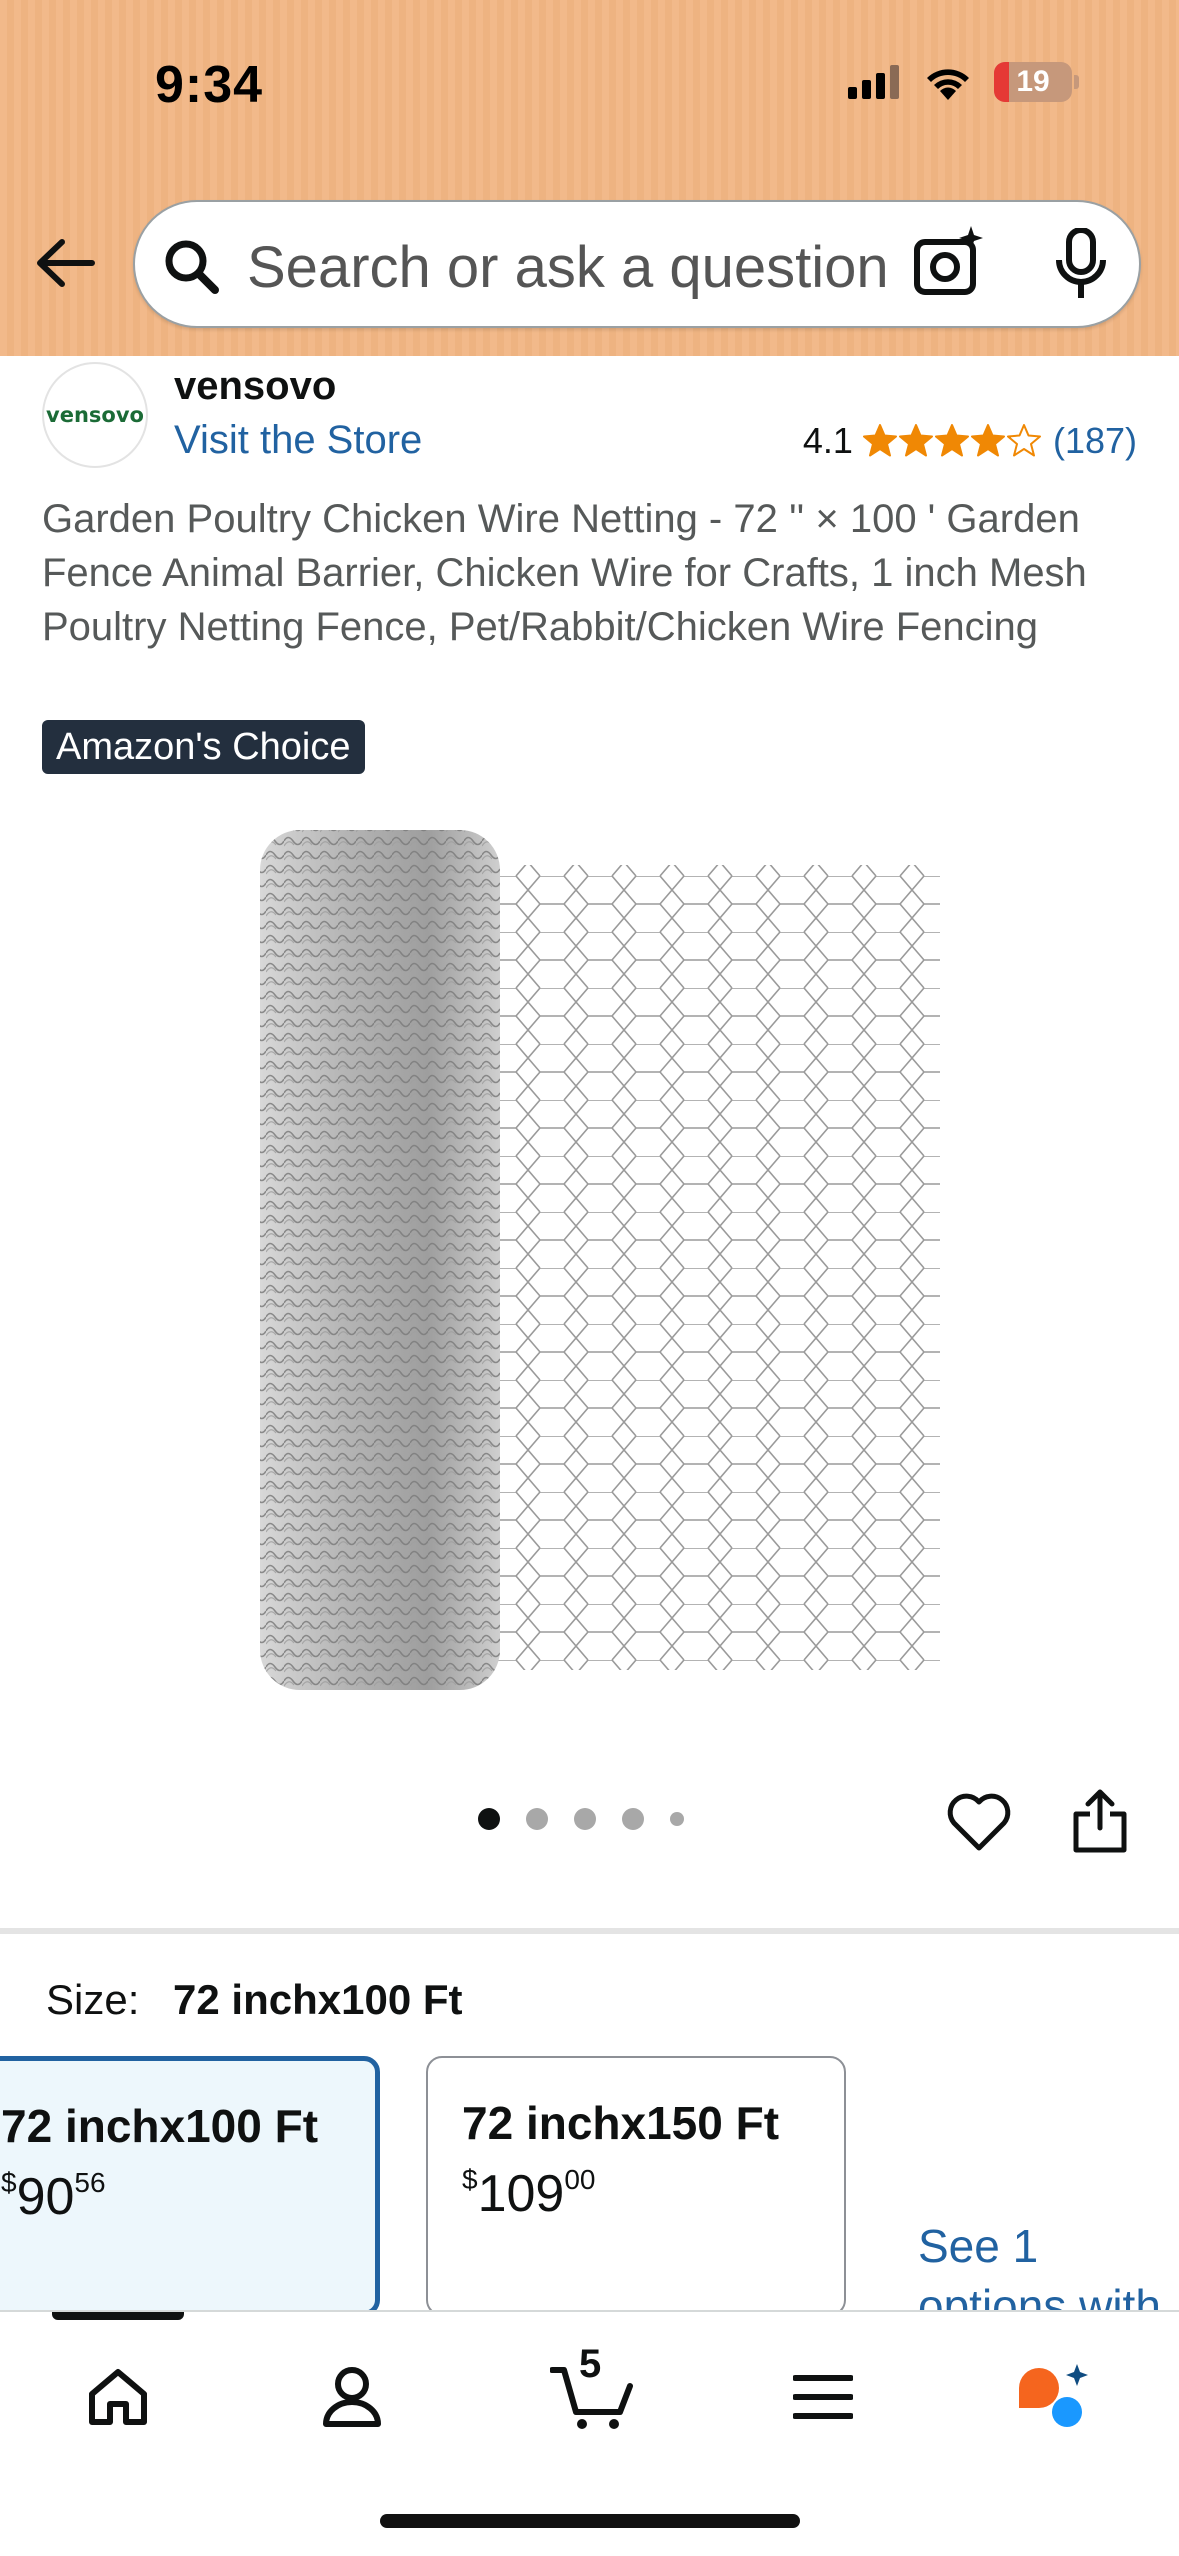 The width and height of the screenshot is (1179, 2556). I want to click on nav-menu, so click(823, 2397).